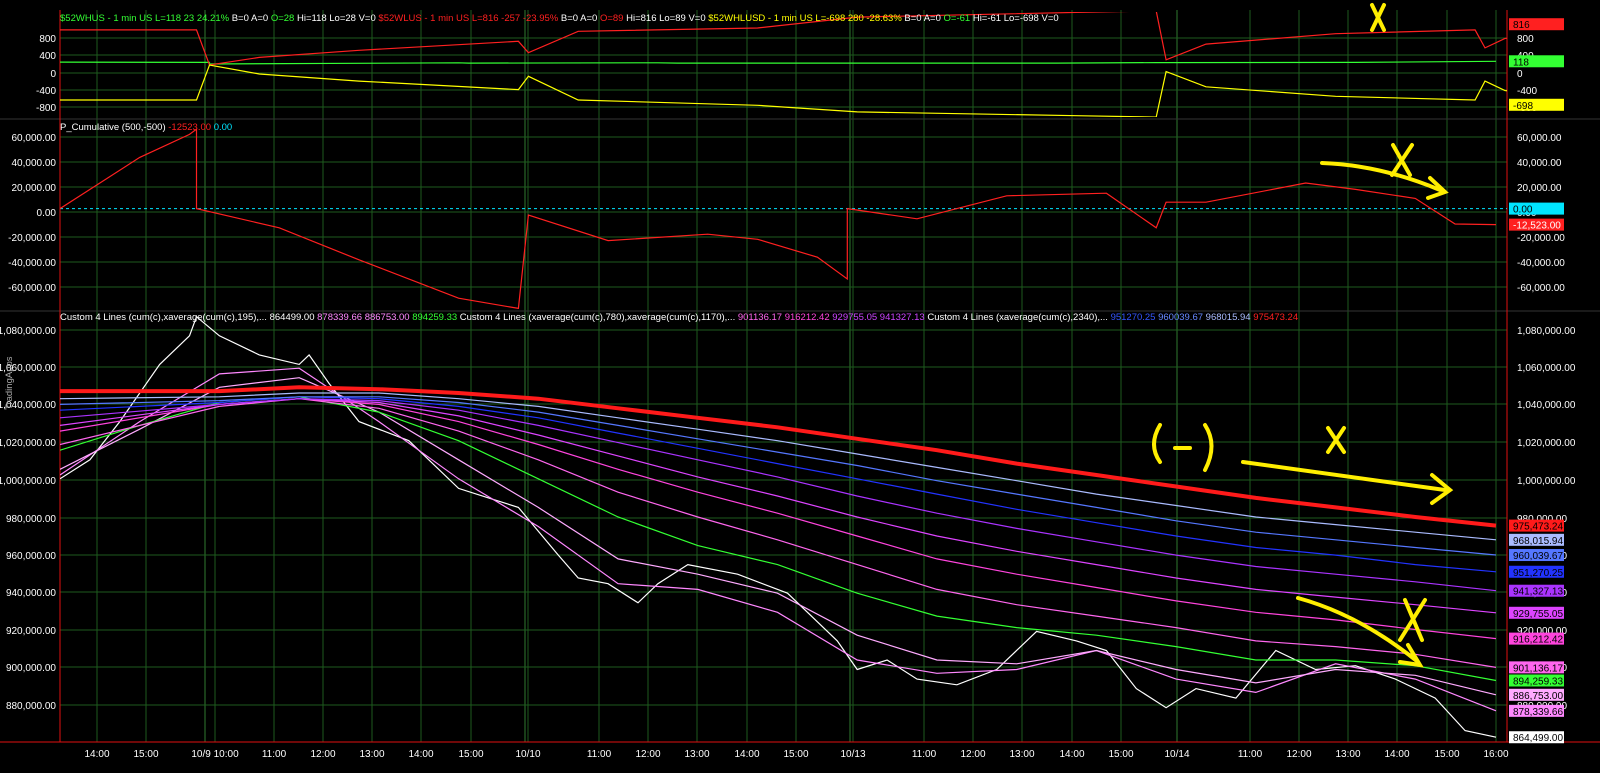  I want to click on header-segment: 864499.00, so click(294, 317).